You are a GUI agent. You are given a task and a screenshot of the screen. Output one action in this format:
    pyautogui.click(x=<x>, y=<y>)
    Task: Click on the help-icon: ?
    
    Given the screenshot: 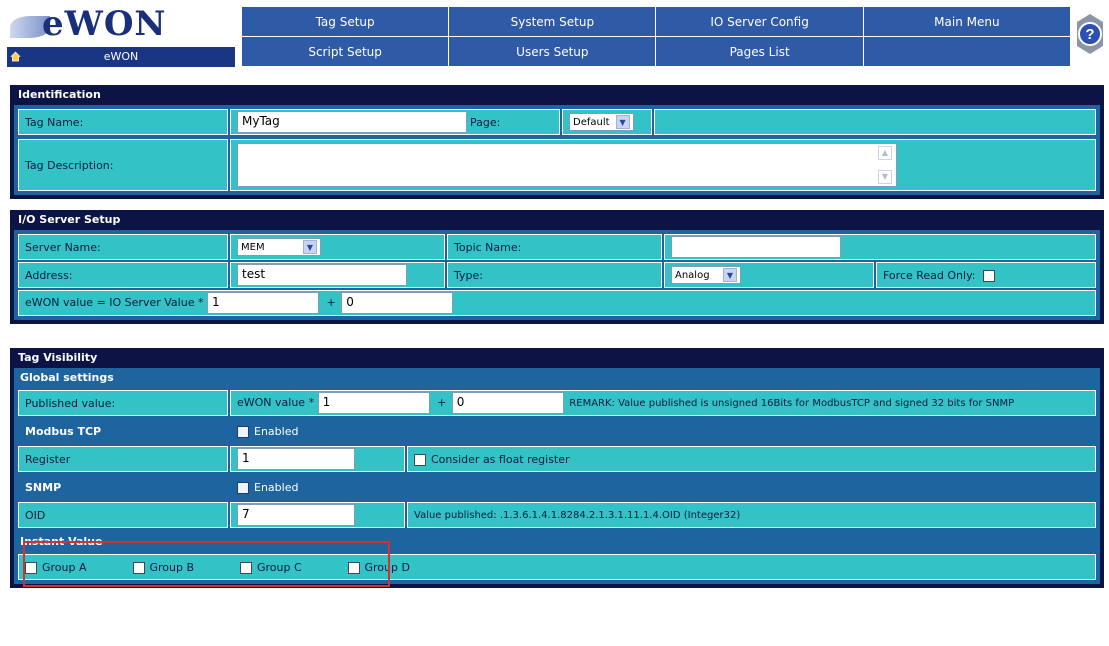 What is the action you would take?
    pyautogui.click(x=1090, y=34)
    